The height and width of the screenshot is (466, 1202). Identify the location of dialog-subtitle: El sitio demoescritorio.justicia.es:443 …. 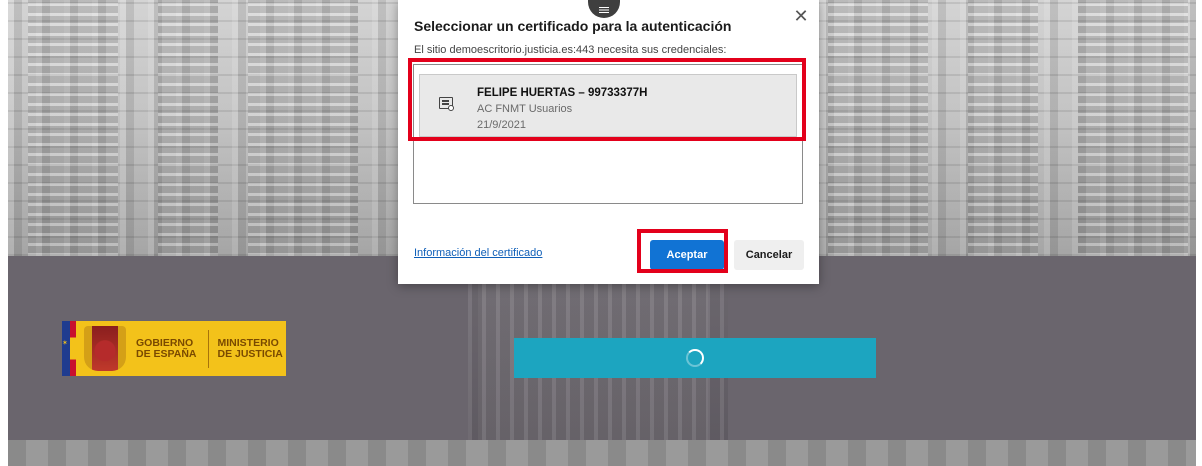
(570, 50).